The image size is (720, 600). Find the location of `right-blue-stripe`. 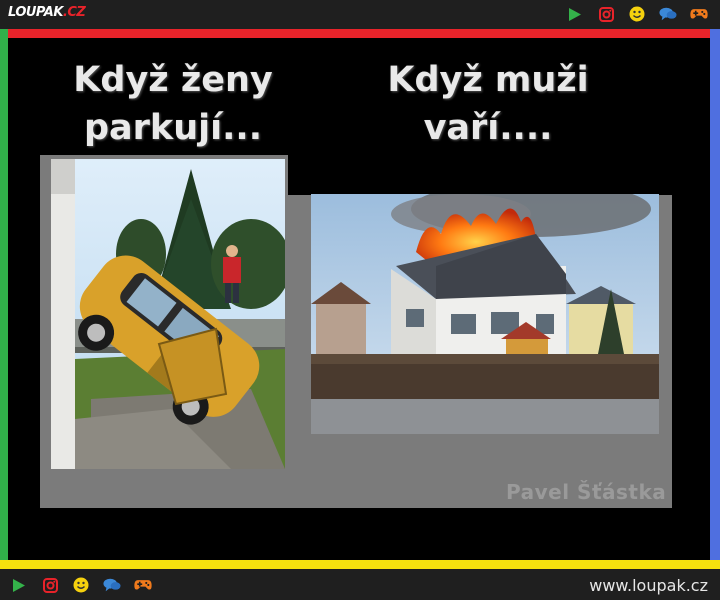

right-blue-stripe is located at coordinates (715, 299).